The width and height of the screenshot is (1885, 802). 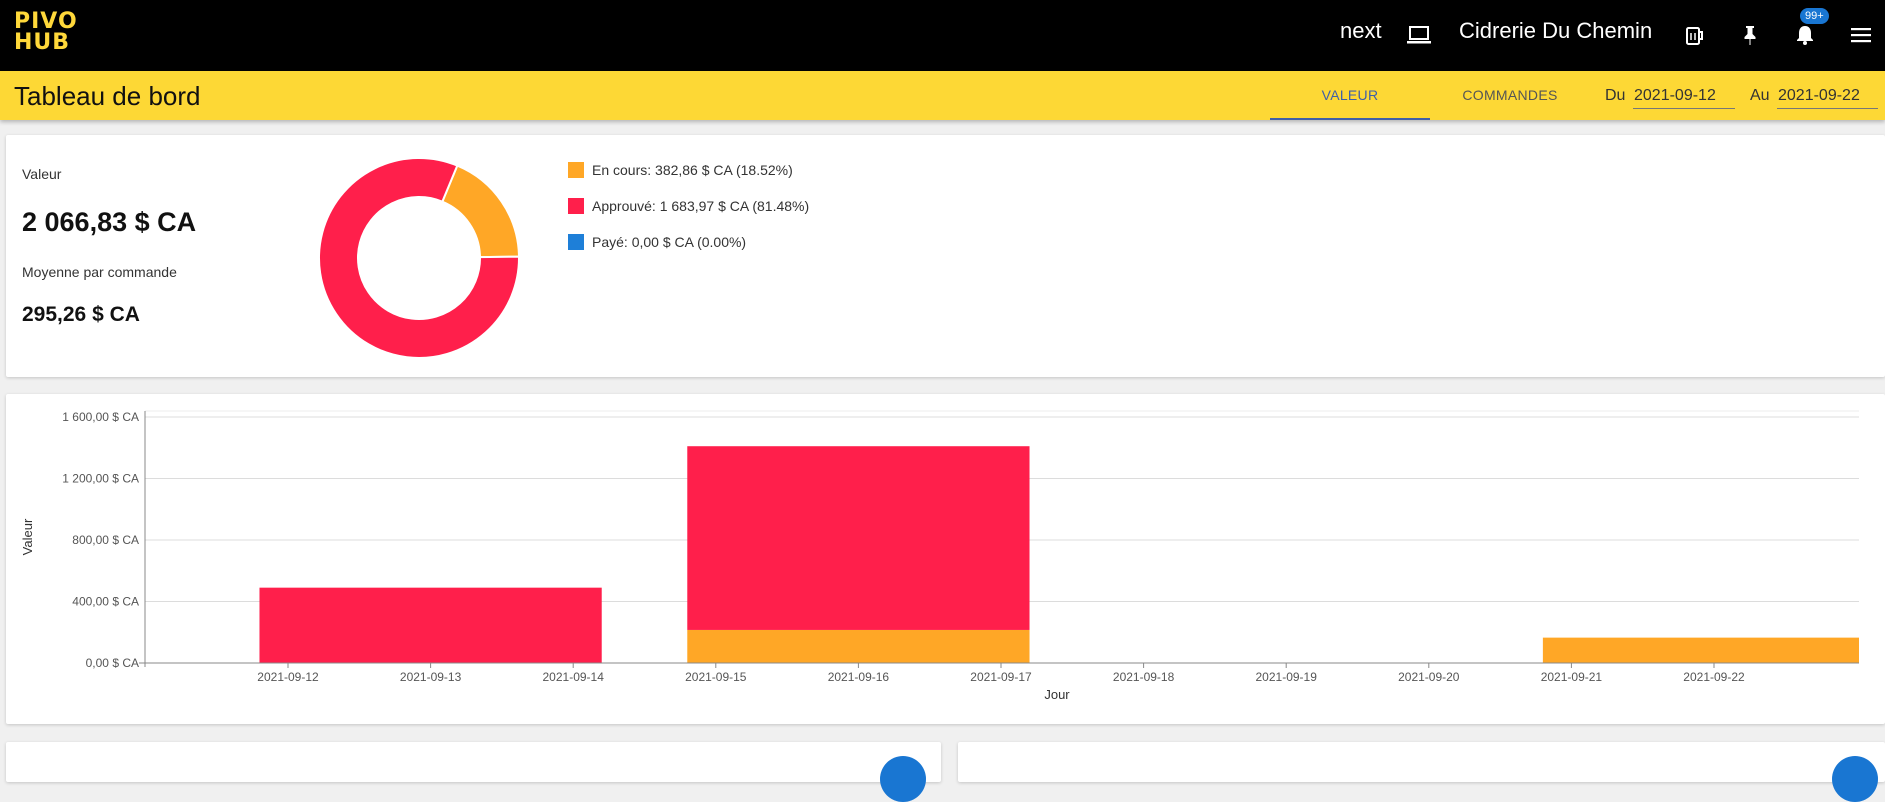 I want to click on page-title: Tableau de bord, so click(x=107, y=96).